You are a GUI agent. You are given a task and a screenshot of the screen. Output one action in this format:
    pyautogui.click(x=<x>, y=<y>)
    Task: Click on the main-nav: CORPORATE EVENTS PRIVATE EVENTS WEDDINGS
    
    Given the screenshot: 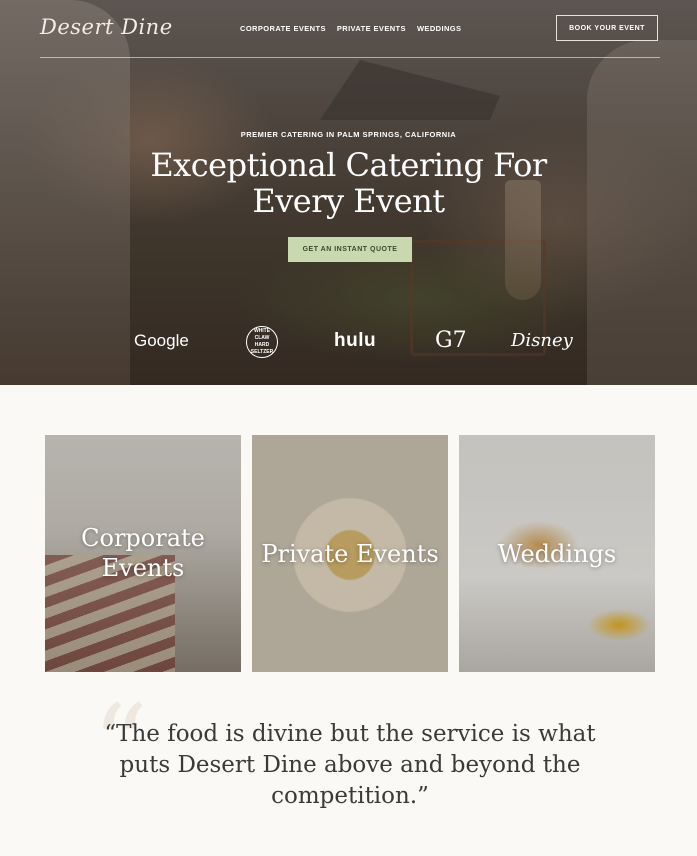 What is the action you would take?
    pyautogui.click(x=350, y=28)
    